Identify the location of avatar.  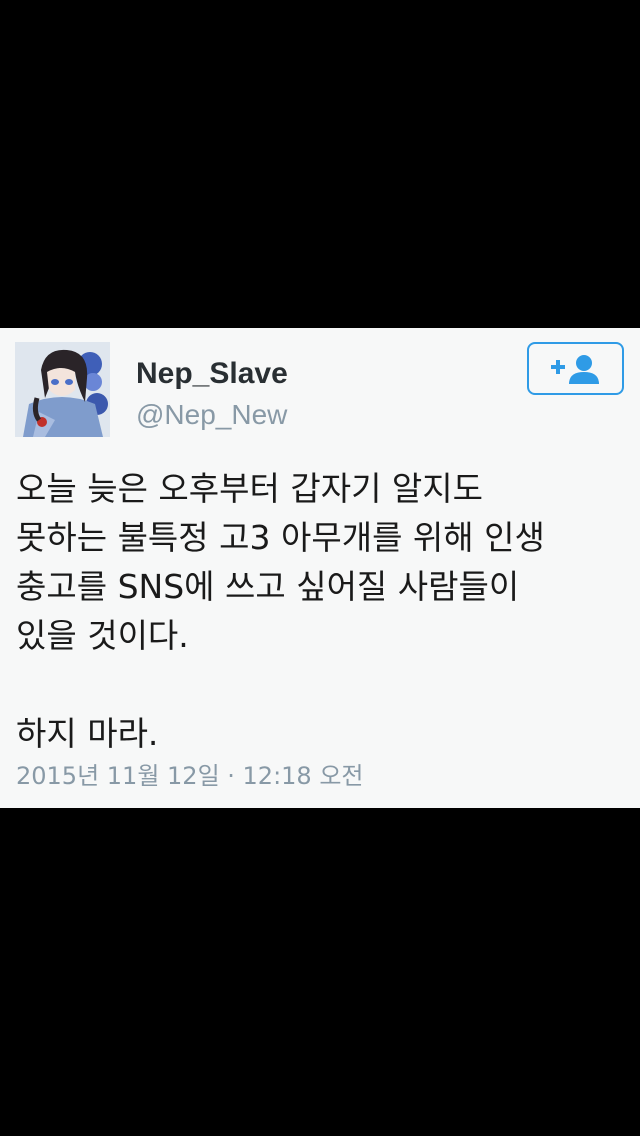
(62, 389).